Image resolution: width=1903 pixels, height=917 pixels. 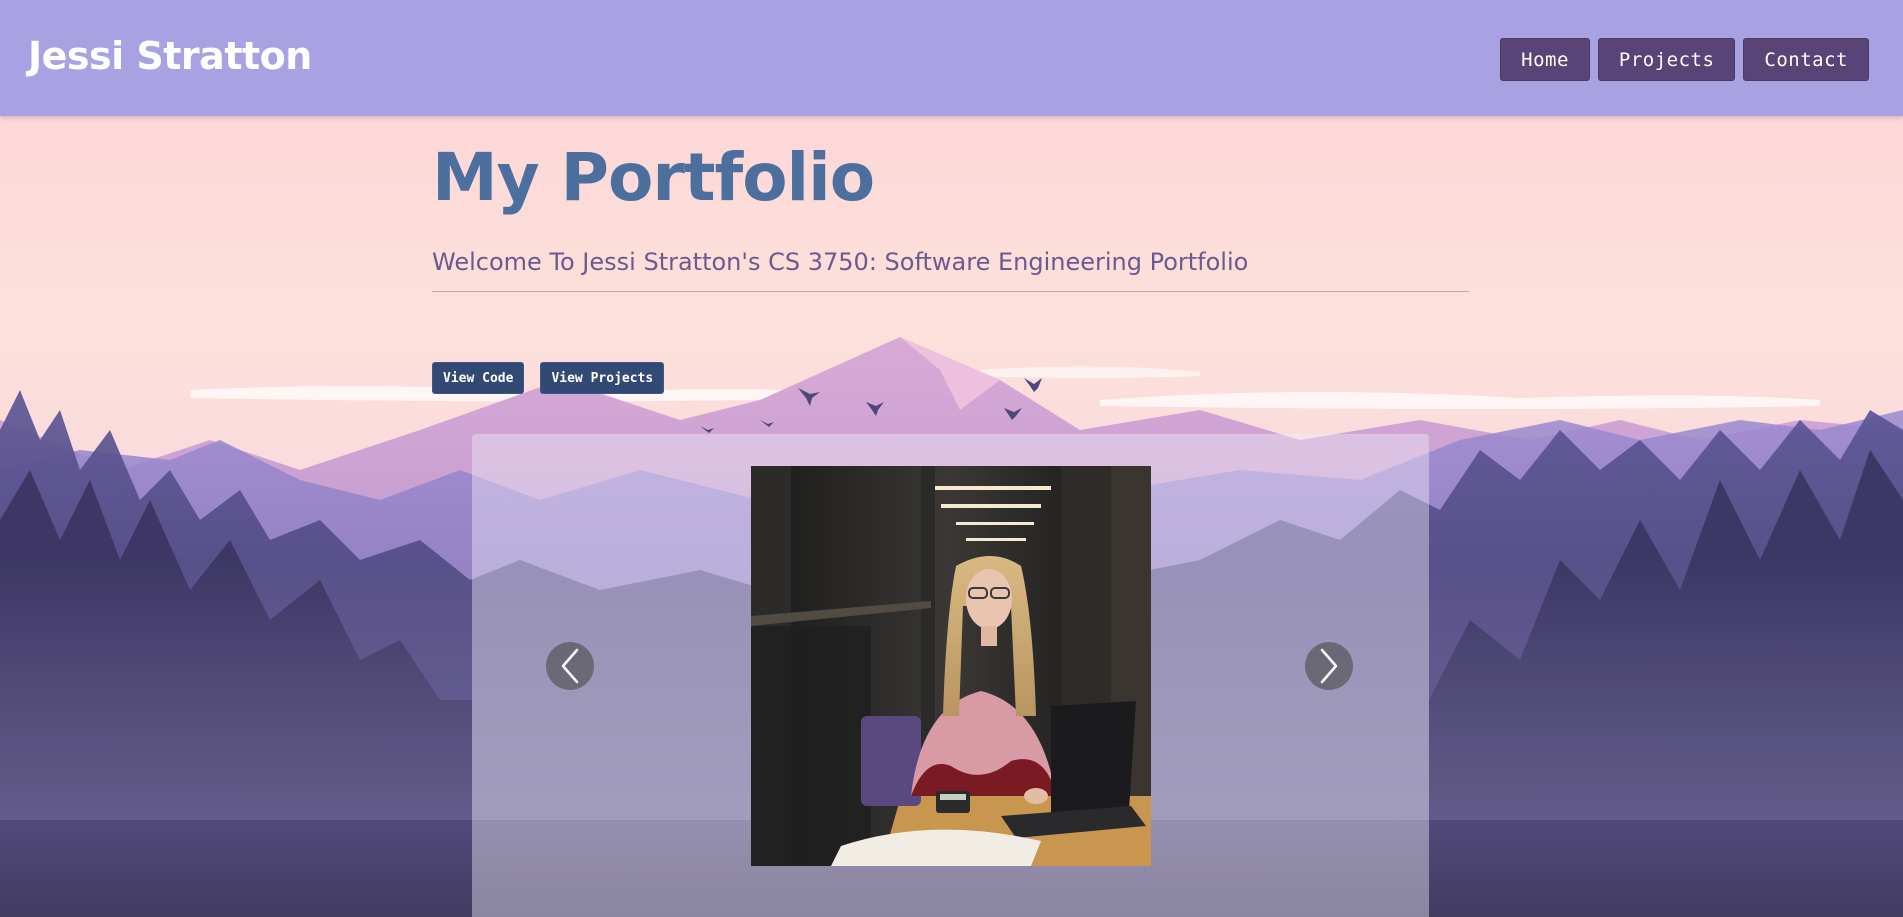 I want to click on navbar: Jessi Stratton Home Projects Contact, so click(x=951, y=58).